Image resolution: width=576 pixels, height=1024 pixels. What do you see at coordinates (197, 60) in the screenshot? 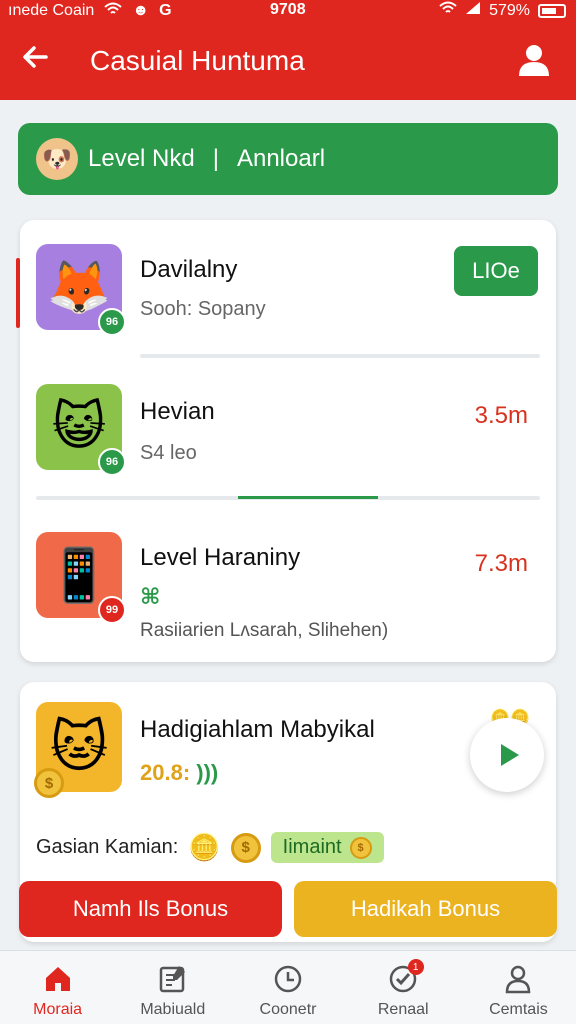
I see `page-title: Casuial Huntuma` at bounding box center [197, 60].